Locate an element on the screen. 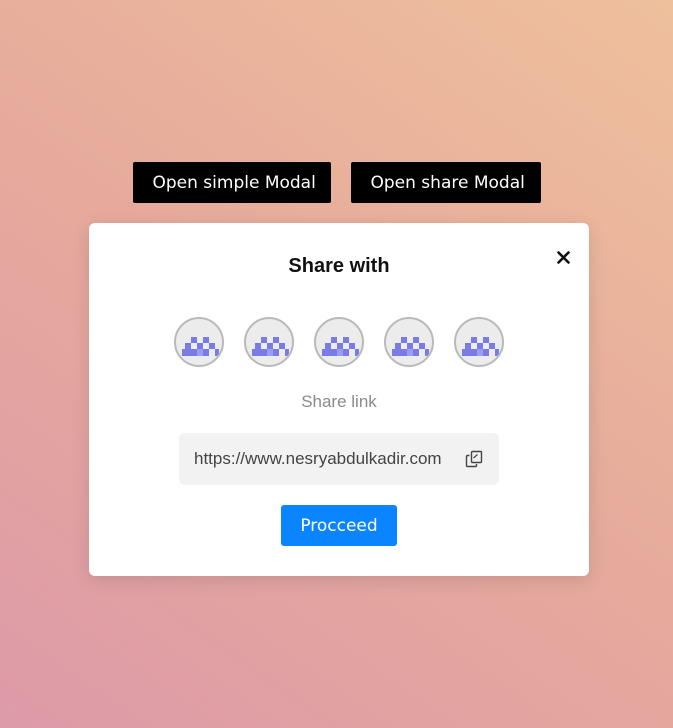  proceed-button: Procceed is located at coordinates (339, 525).